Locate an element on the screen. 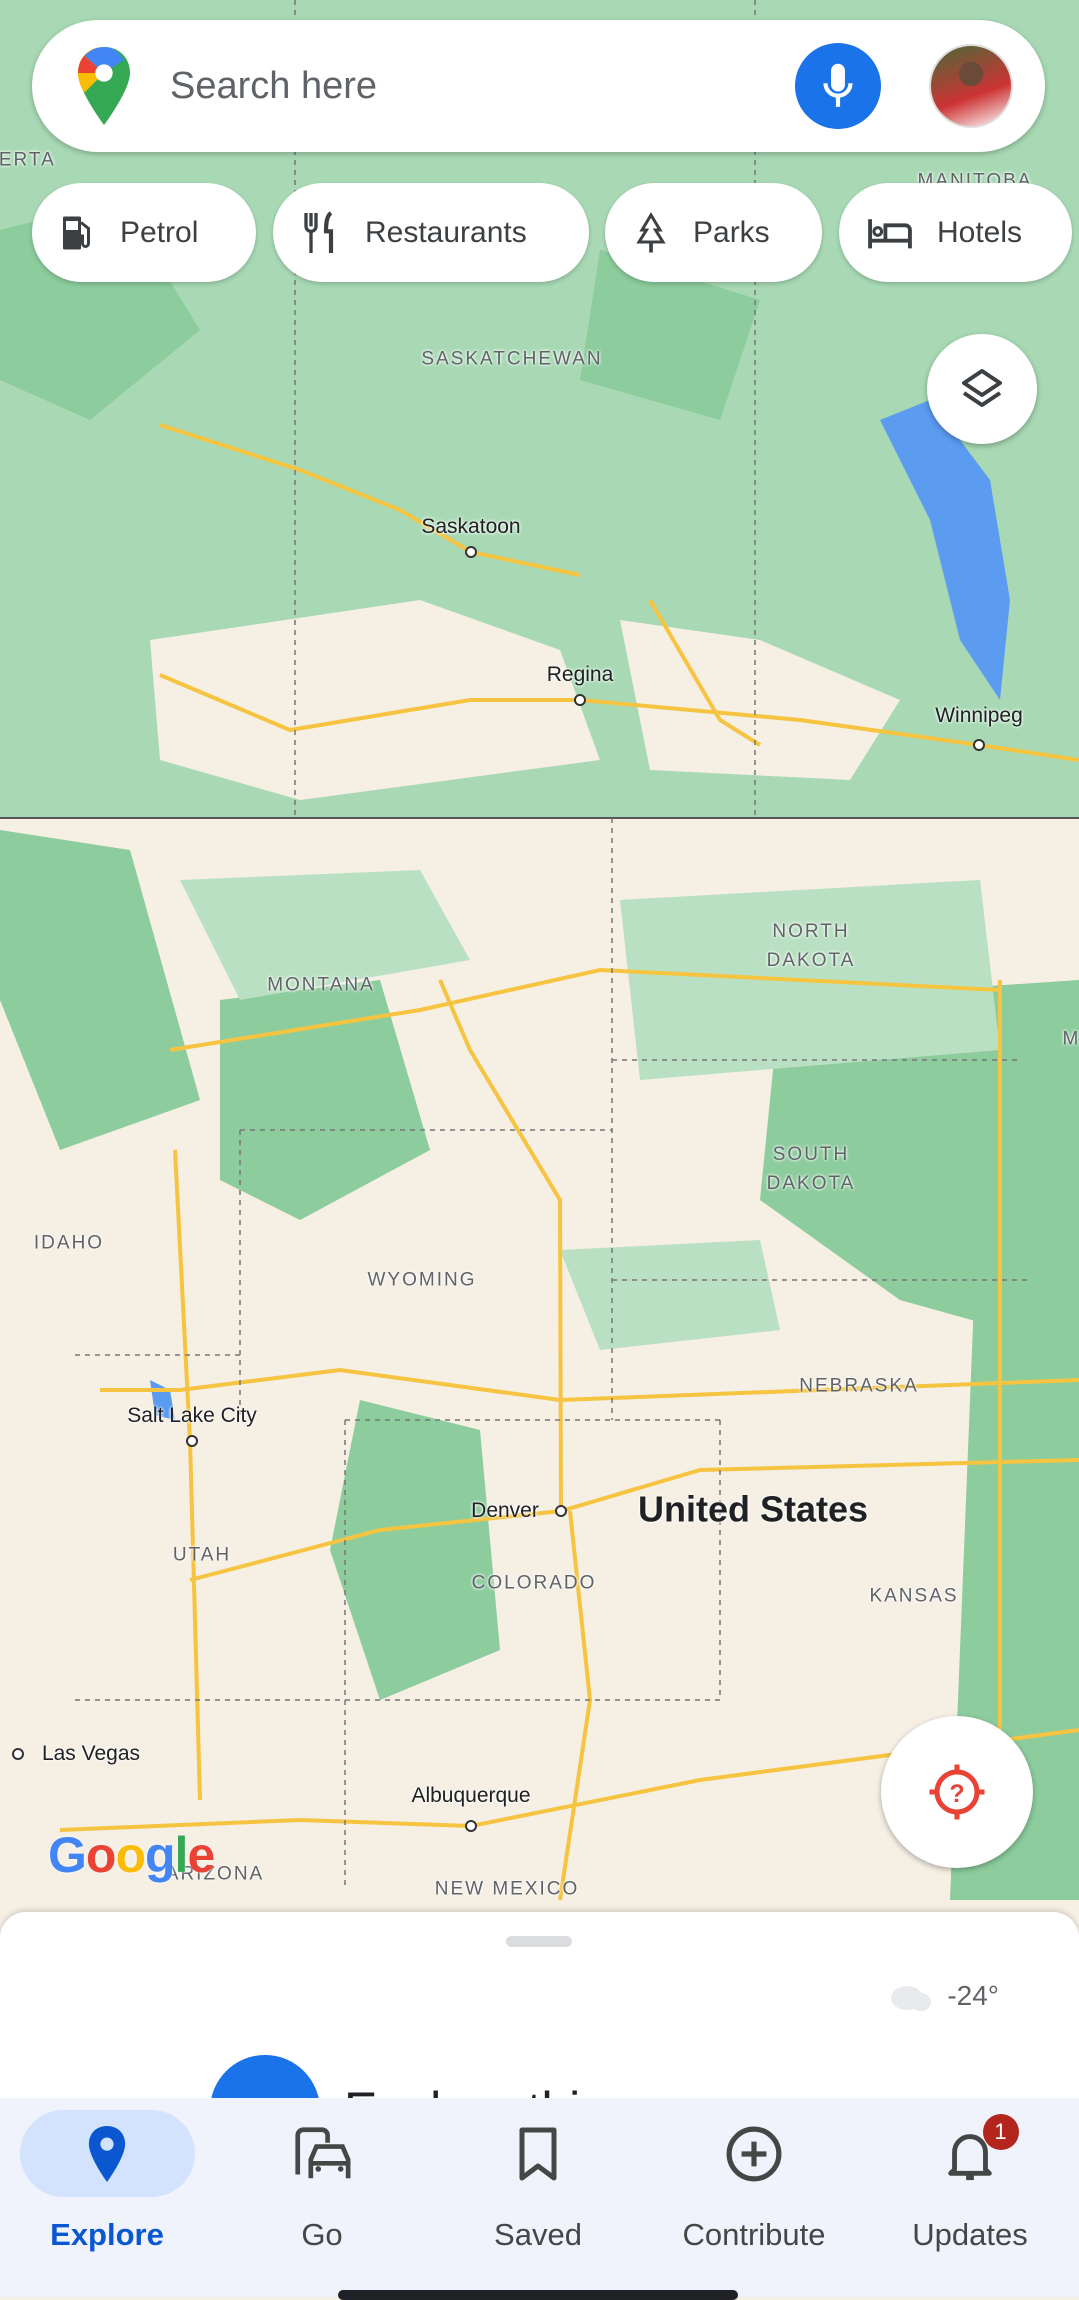  voice-search-button is located at coordinates (838, 86).